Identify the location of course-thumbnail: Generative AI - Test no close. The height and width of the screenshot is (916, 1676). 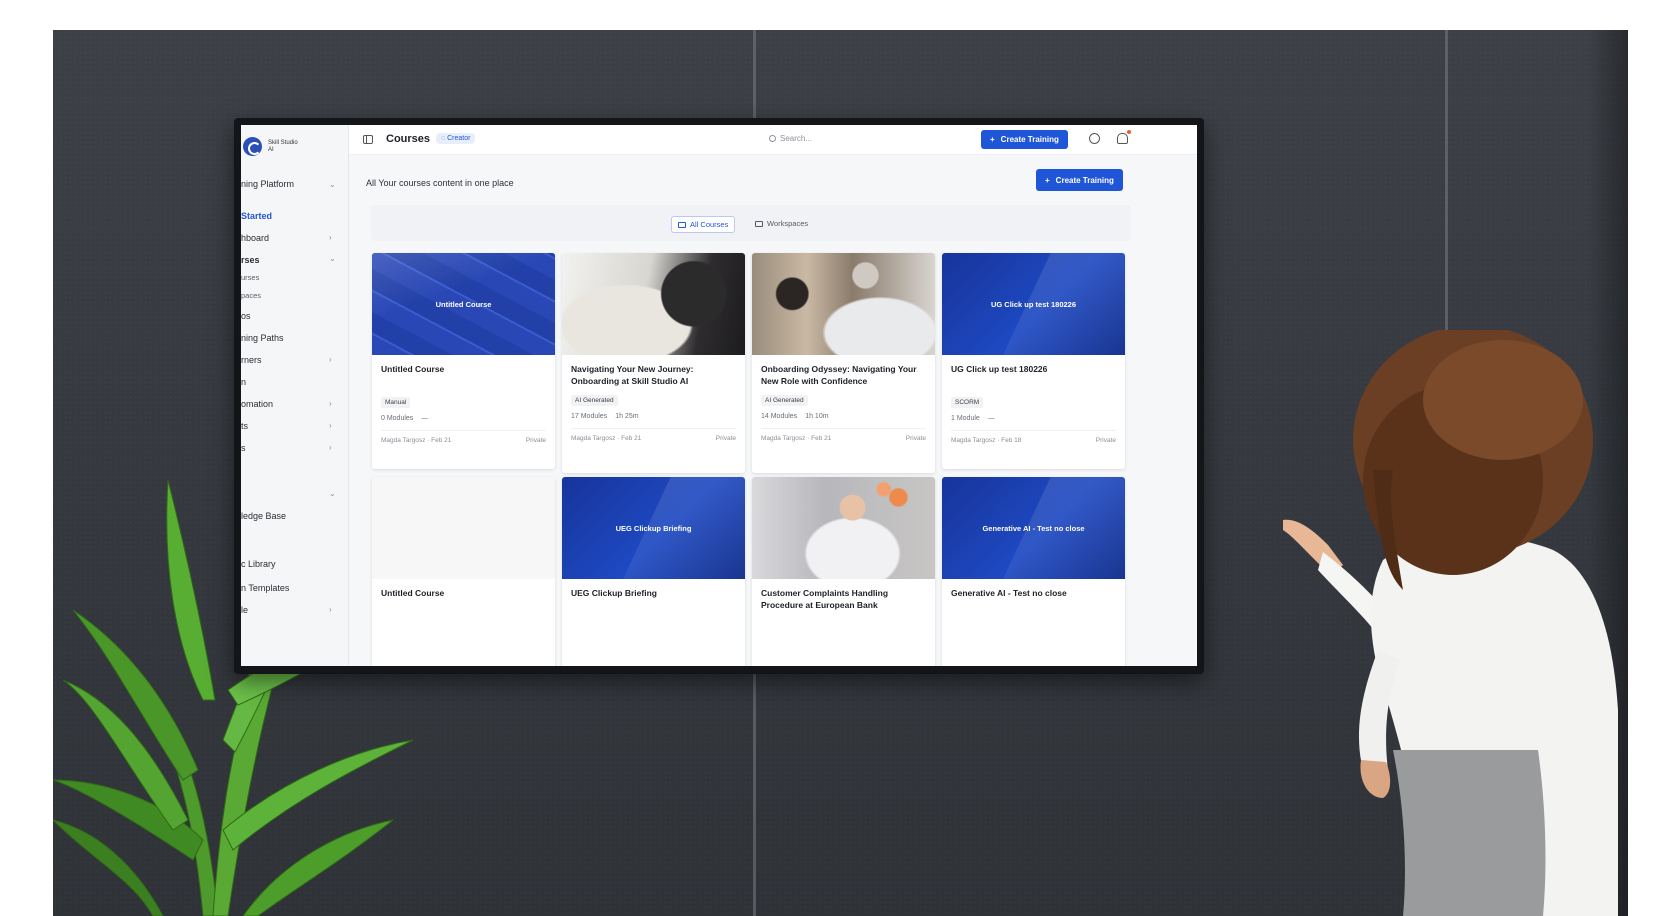
(1033, 528).